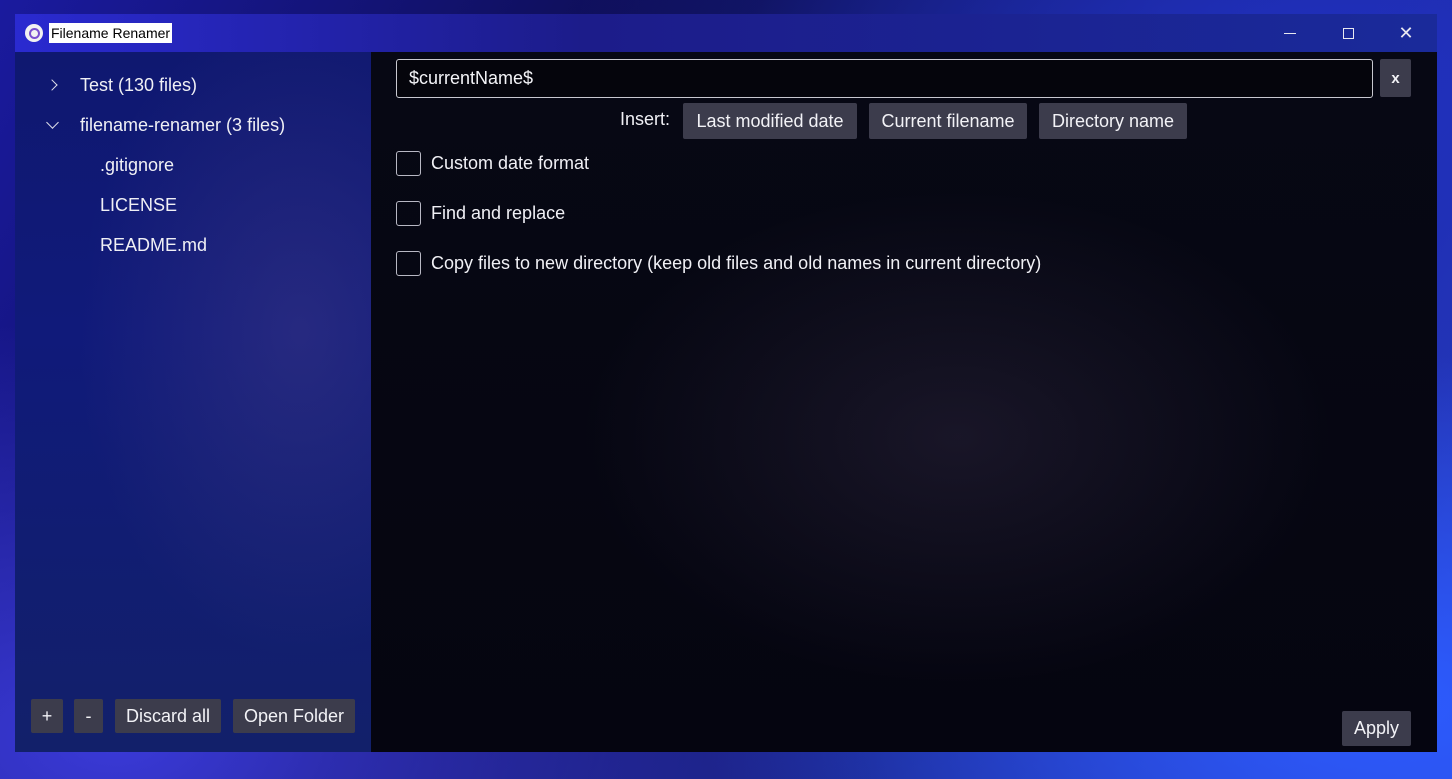 The width and height of the screenshot is (1452, 779). Describe the element at coordinates (510, 162) in the screenshot. I see `option-label: Custom date format` at that location.